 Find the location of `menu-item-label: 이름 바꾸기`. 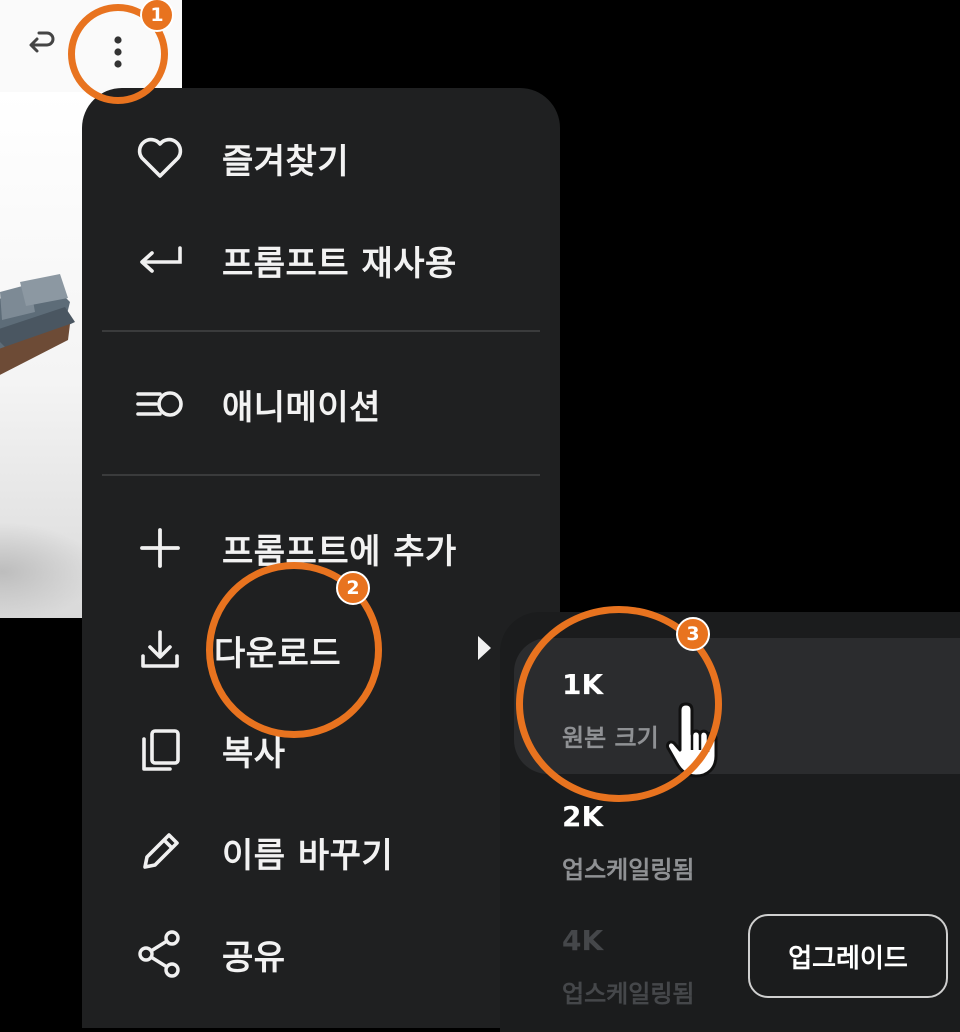

menu-item-label: 이름 바꾸기 is located at coordinates (308, 855).